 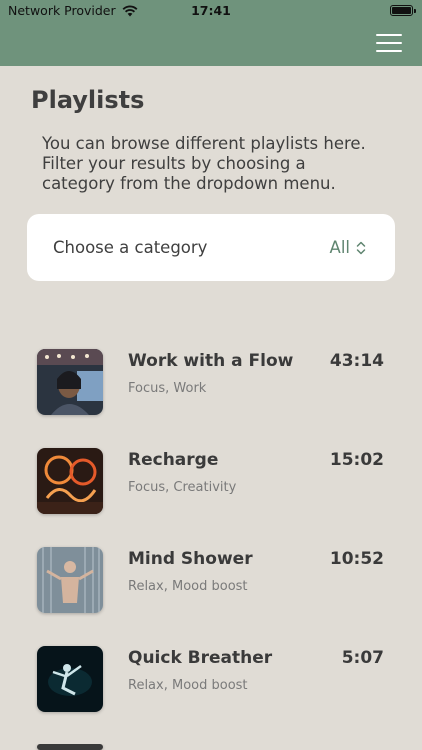 What do you see at coordinates (389, 43) in the screenshot?
I see `hamburger-menu-icon` at bounding box center [389, 43].